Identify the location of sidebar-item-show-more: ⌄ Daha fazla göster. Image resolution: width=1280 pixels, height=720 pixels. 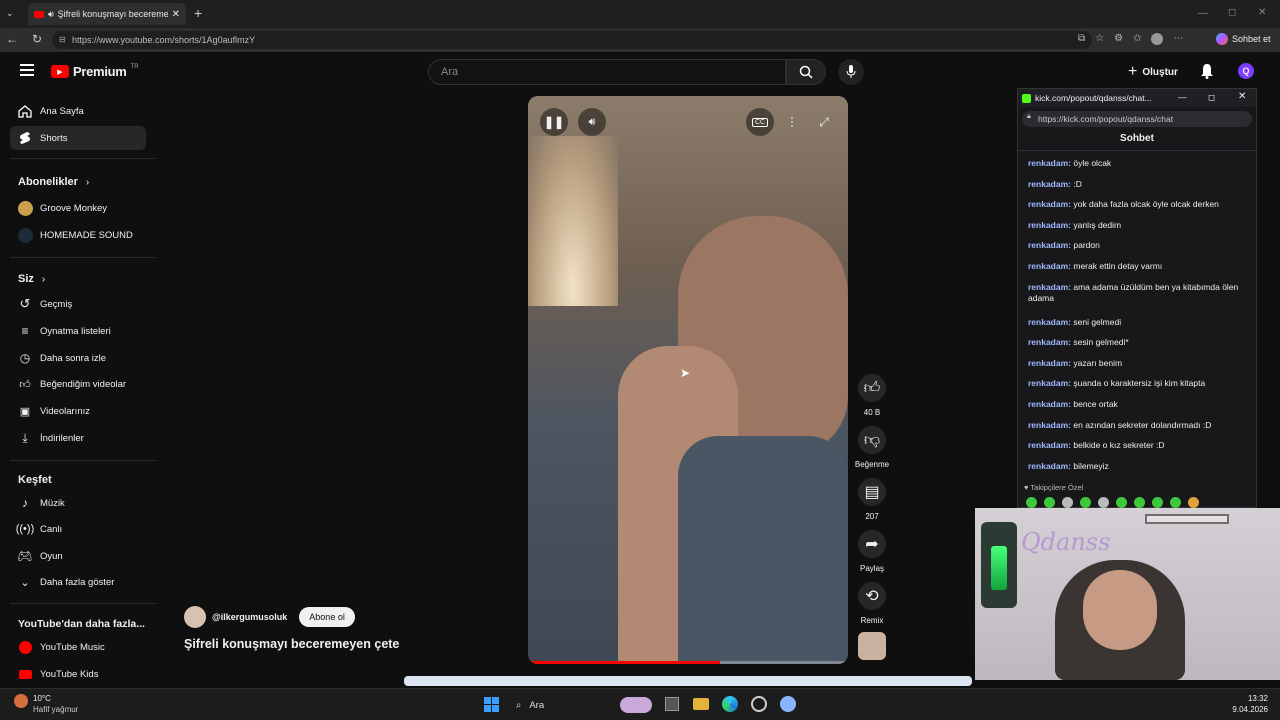
(78, 582).